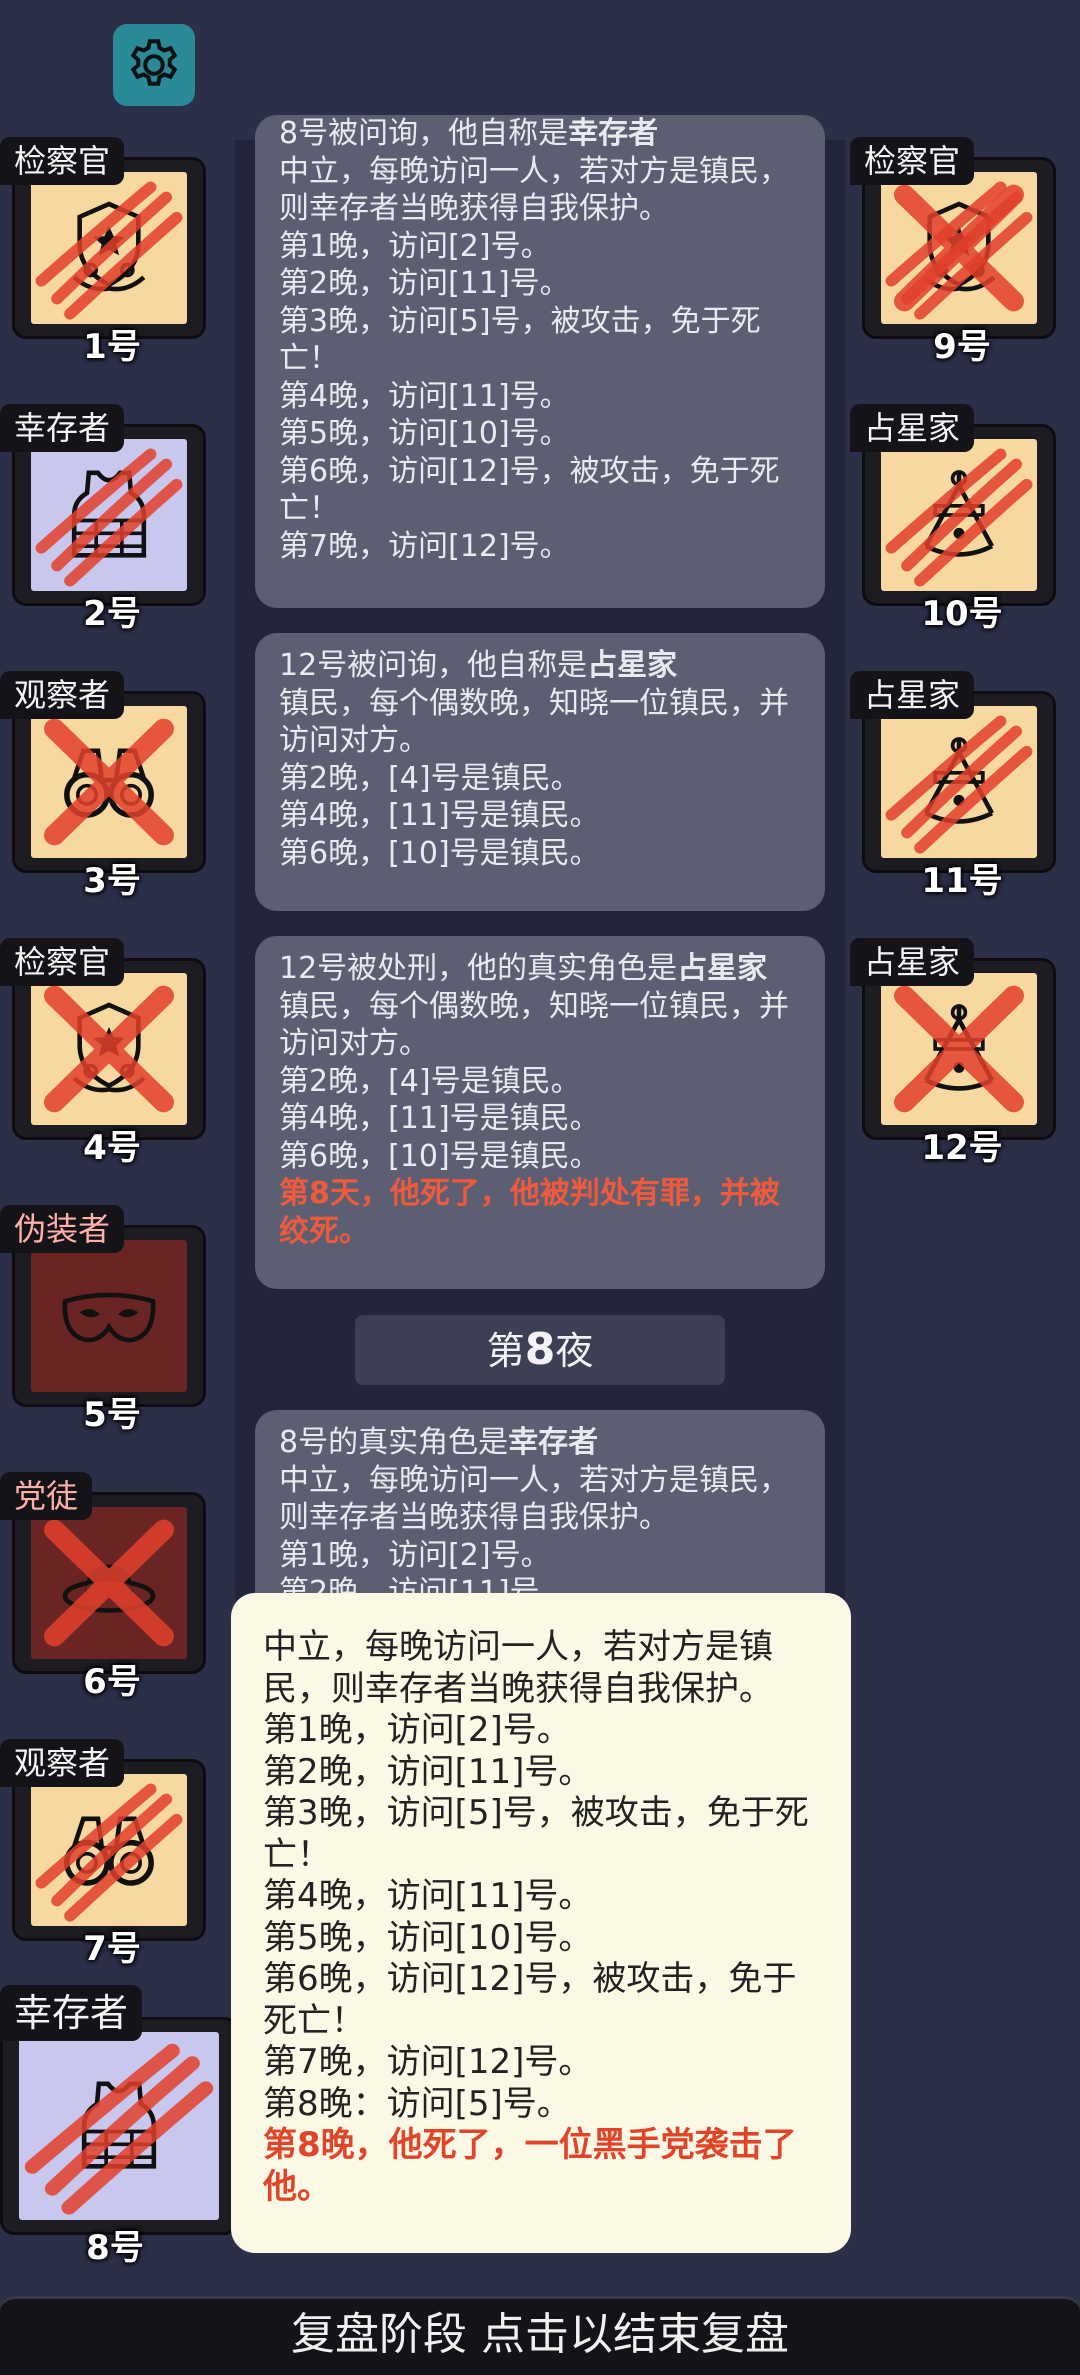 This screenshot has height=2375, width=1080. I want to click on player-number: 1号, so click(112, 347).